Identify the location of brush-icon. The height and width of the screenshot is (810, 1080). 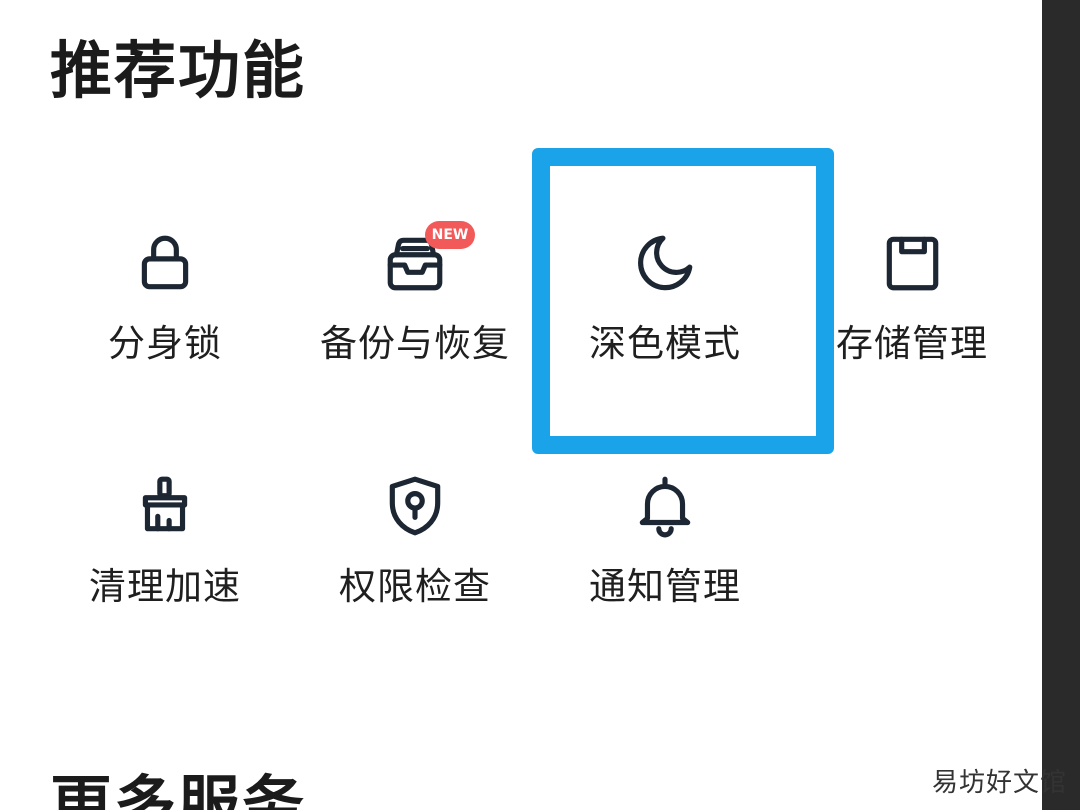
(165, 506).